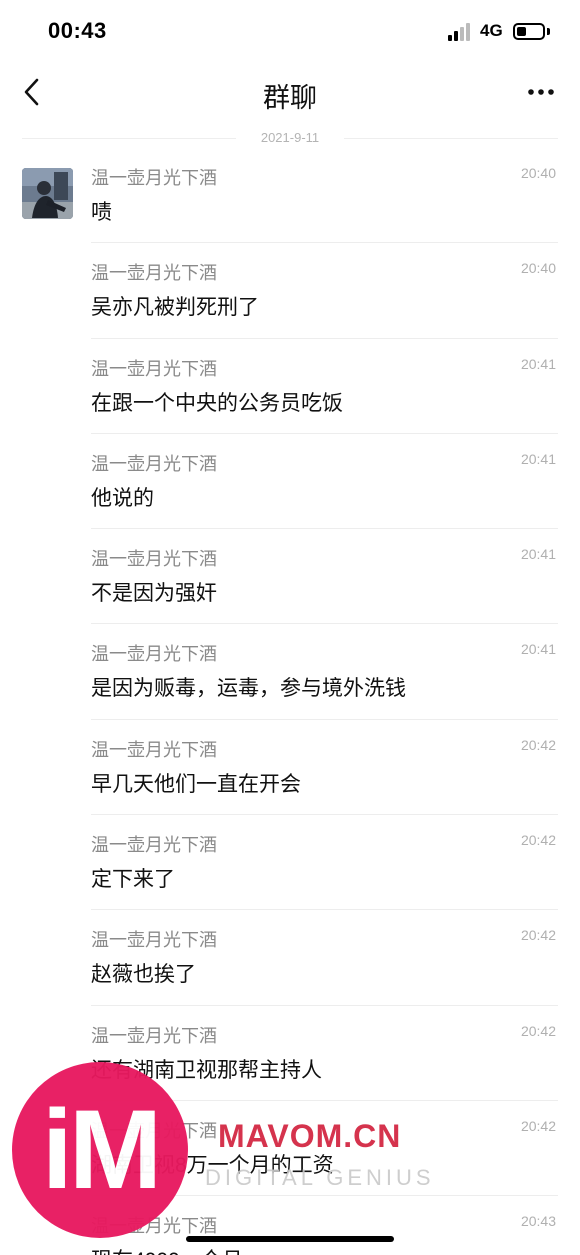 This screenshot has width=580, height=1255. I want to click on message-text: 定下来了, so click(133, 880).